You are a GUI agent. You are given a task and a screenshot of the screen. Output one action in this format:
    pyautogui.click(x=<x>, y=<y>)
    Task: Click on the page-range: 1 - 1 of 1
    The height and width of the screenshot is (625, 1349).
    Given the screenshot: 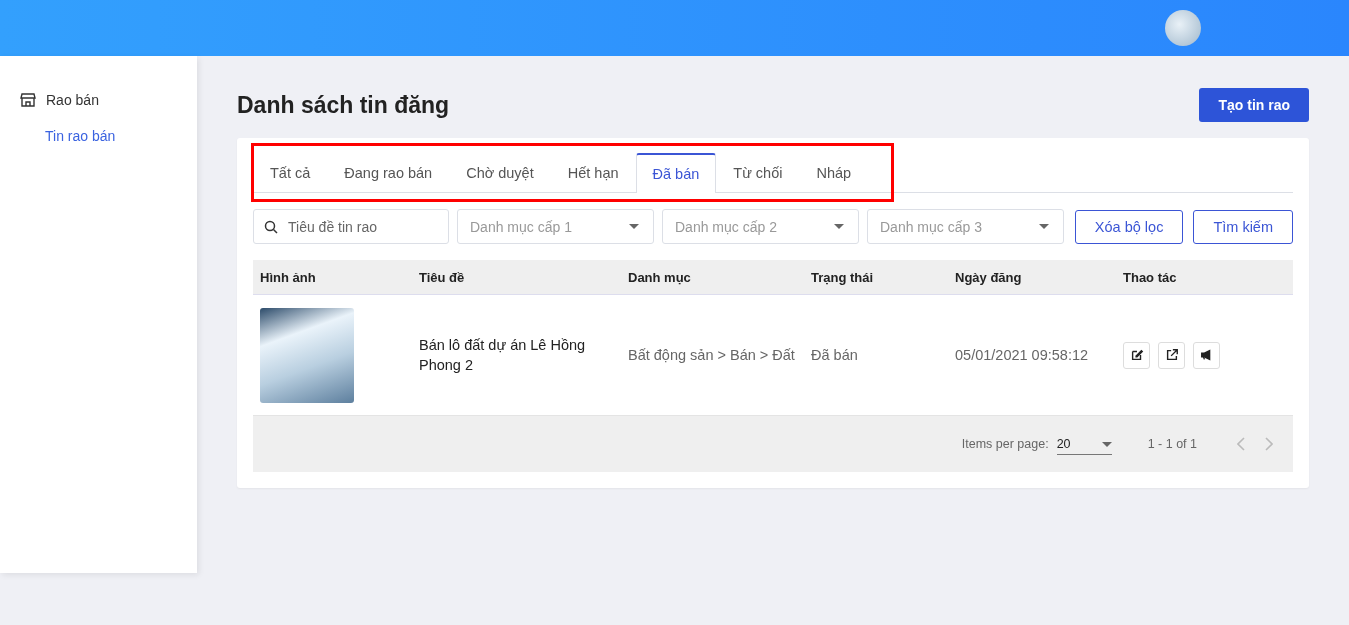 What is the action you would take?
    pyautogui.click(x=1172, y=444)
    